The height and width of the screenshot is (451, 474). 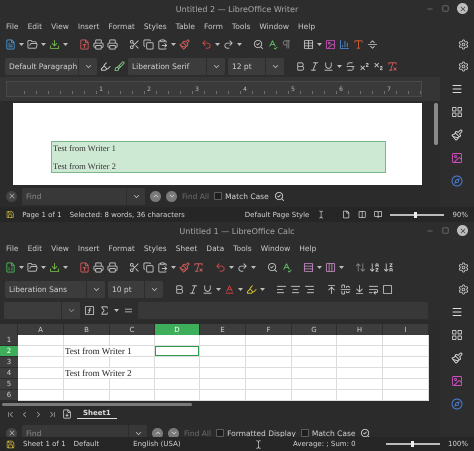 What do you see at coordinates (109, 373) in the screenshot?
I see `table-cell: Test from Writer 2` at bounding box center [109, 373].